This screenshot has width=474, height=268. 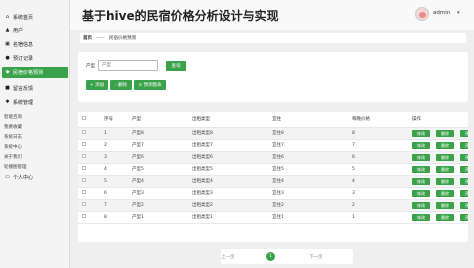 I want to click on sidebar-subitem: 智能咨询, so click(x=13, y=117).